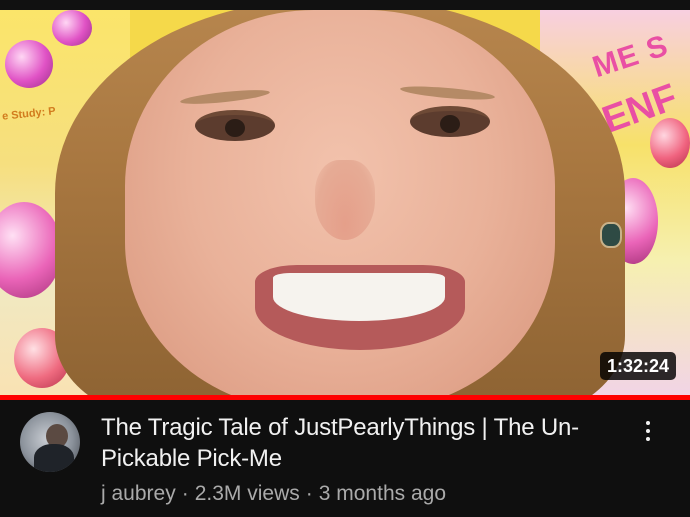 Image resolution: width=690 pixels, height=517 pixels. I want to click on more-vert-icon, so click(648, 431).